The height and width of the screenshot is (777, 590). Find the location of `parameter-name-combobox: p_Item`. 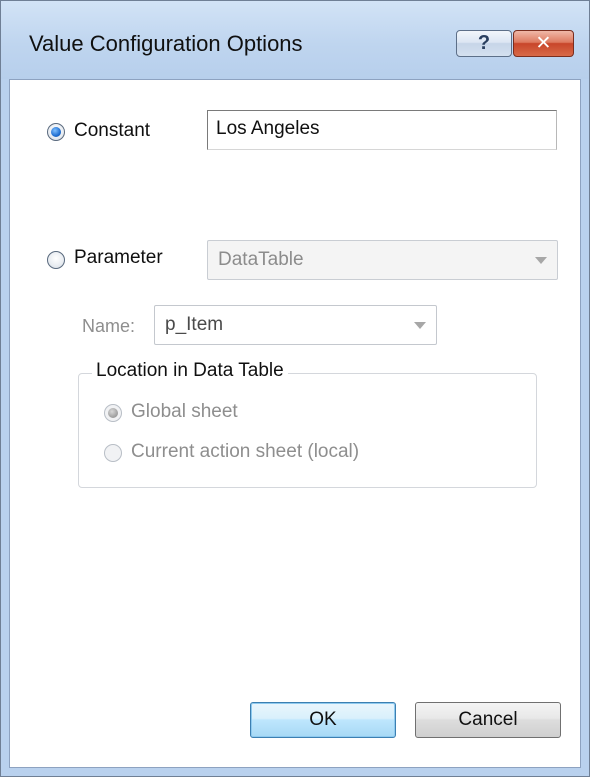

parameter-name-combobox: p_Item is located at coordinates (295, 325).